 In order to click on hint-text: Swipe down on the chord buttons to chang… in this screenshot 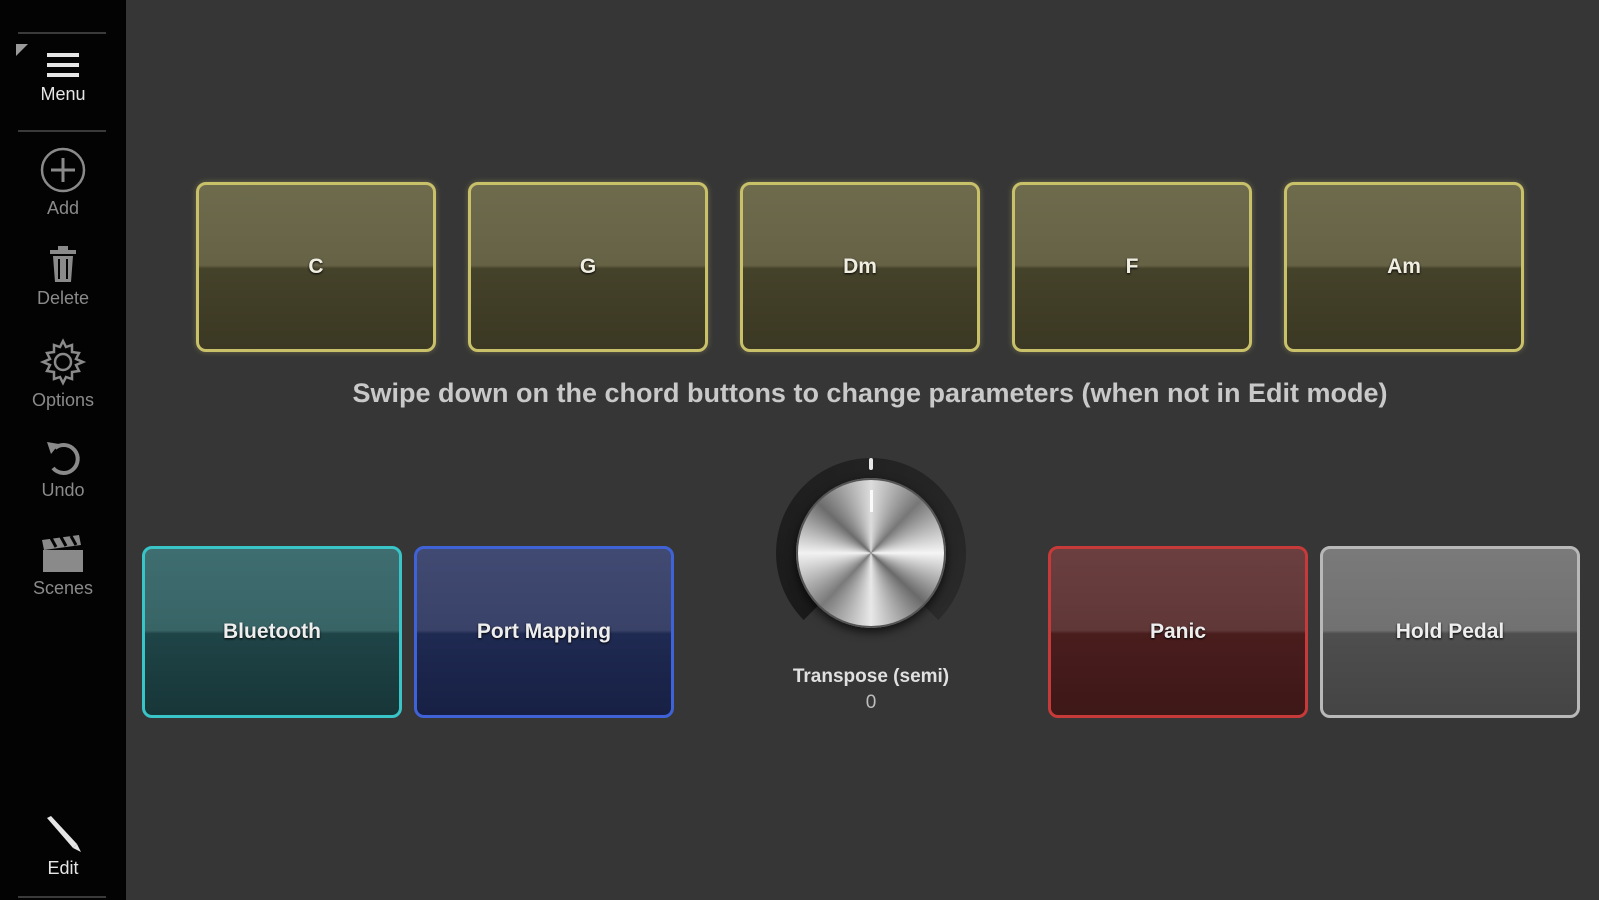, I will do `click(870, 393)`.